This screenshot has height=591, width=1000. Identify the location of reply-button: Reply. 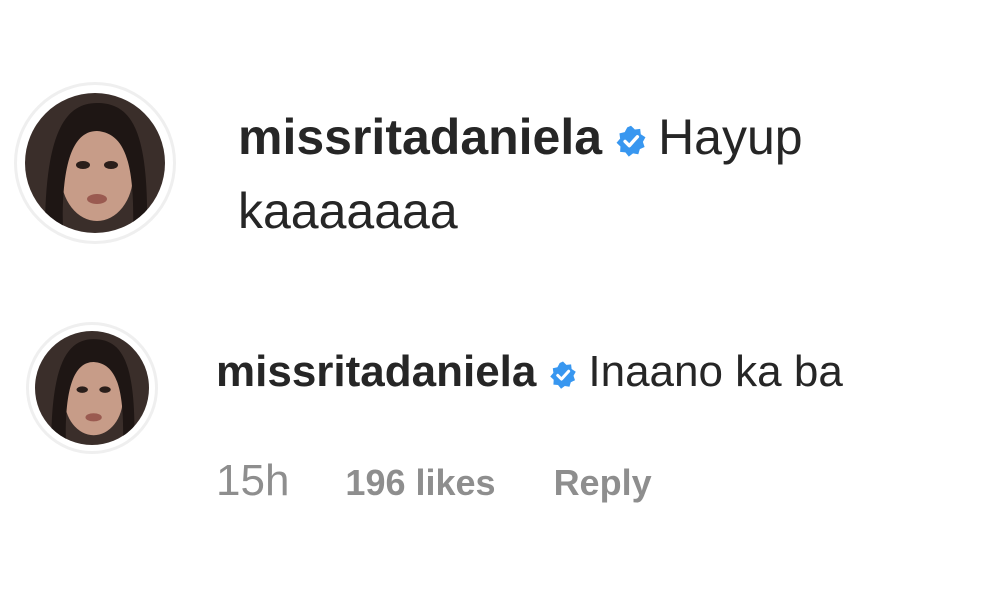
(603, 483).